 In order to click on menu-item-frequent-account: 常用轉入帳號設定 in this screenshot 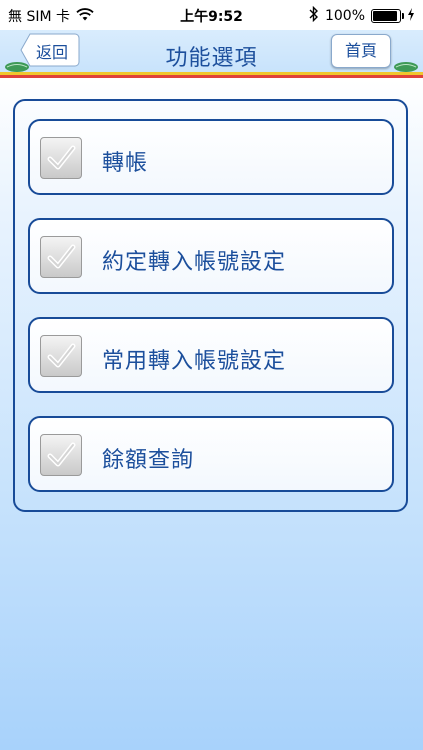, I will do `click(211, 355)`.